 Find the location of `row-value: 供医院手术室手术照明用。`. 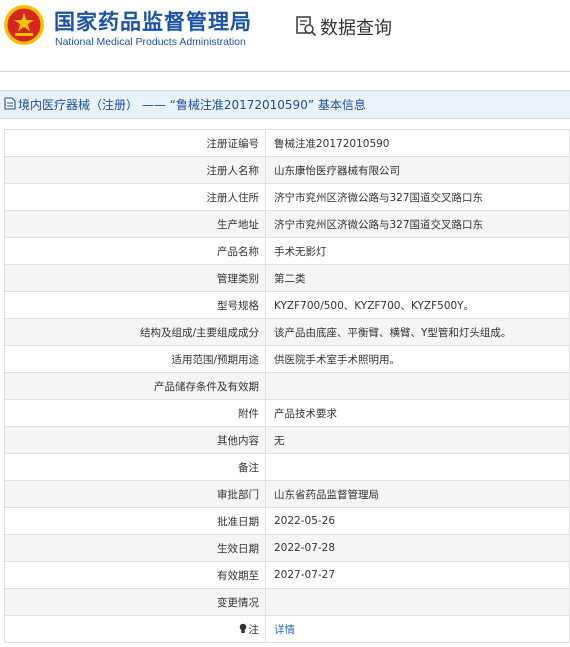

row-value: 供医院手术室手术照明用。 is located at coordinates (417, 359).